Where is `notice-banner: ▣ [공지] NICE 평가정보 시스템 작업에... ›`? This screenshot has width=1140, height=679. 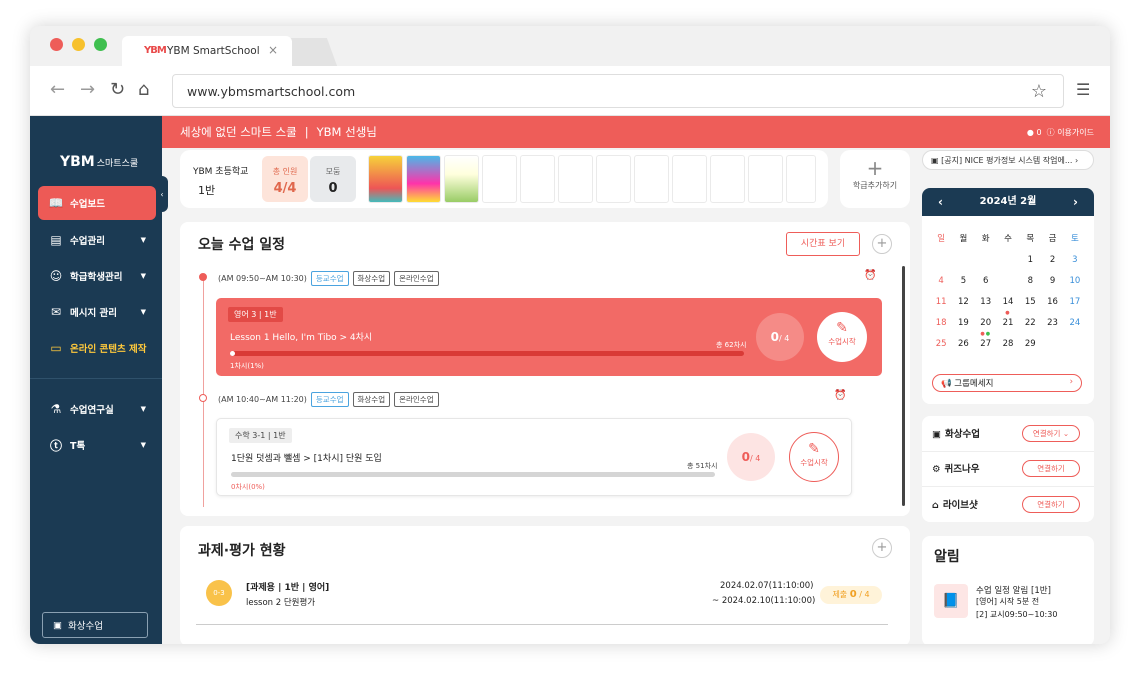 notice-banner: ▣ [공지] NICE 평가정보 시스템 작업에... › is located at coordinates (1008, 160).